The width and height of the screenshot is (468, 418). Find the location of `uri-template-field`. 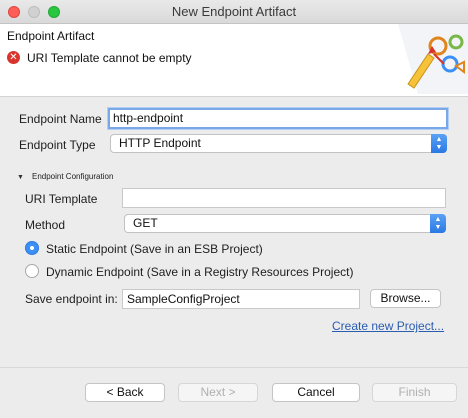

uri-template-field is located at coordinates (284, 198).